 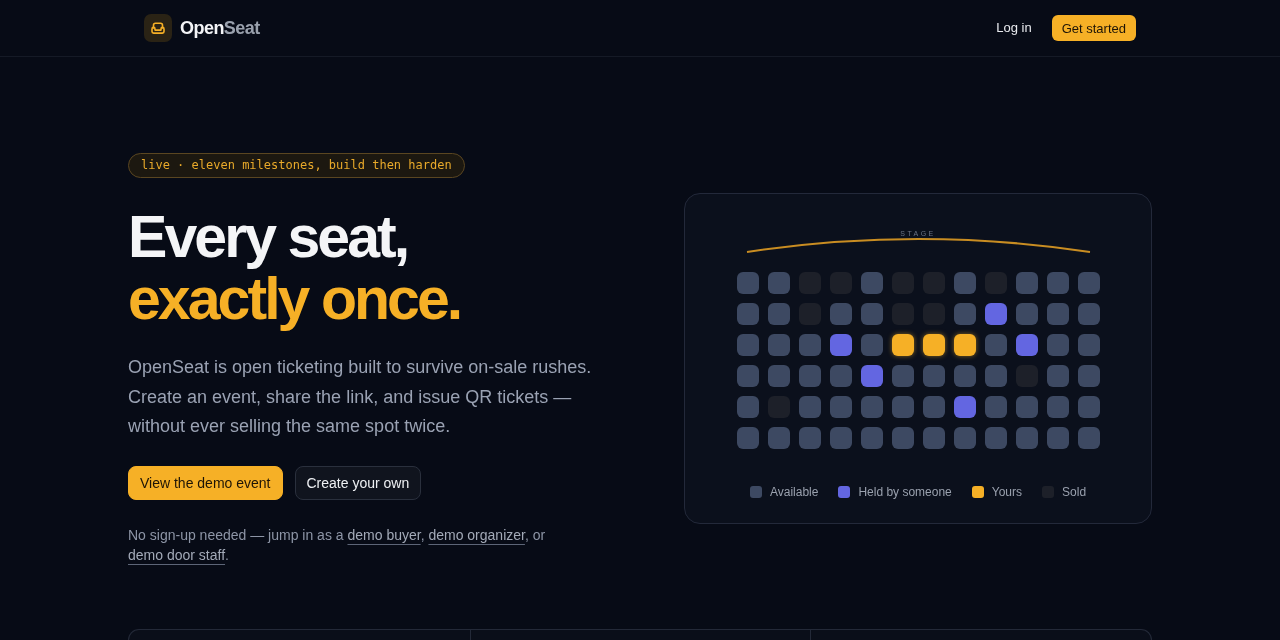 What do you see at coordinates (794, 492) in the screenshot?
I see `legend-label: Available` at bounding box center [794, 492].